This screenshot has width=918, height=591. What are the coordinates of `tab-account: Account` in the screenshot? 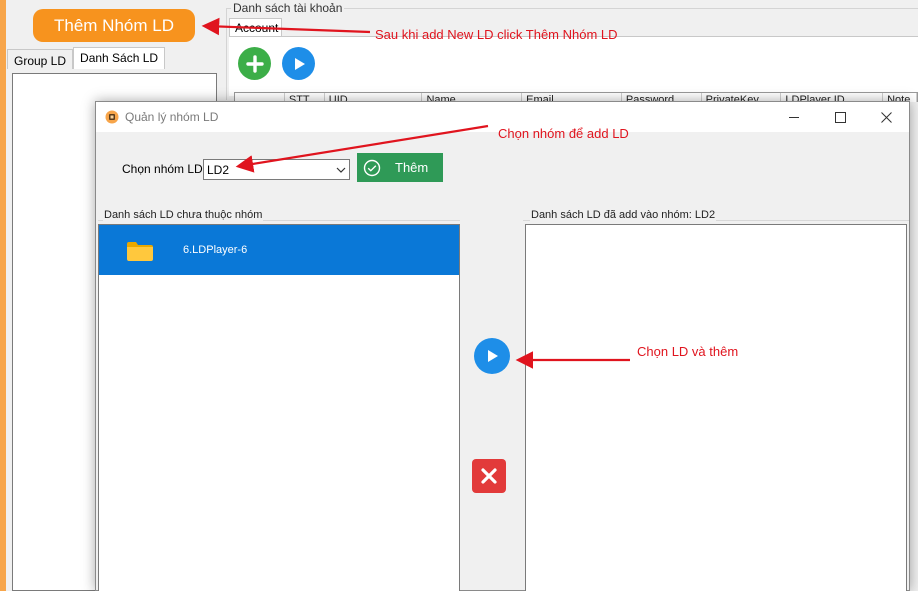 It's located at (255, 27).